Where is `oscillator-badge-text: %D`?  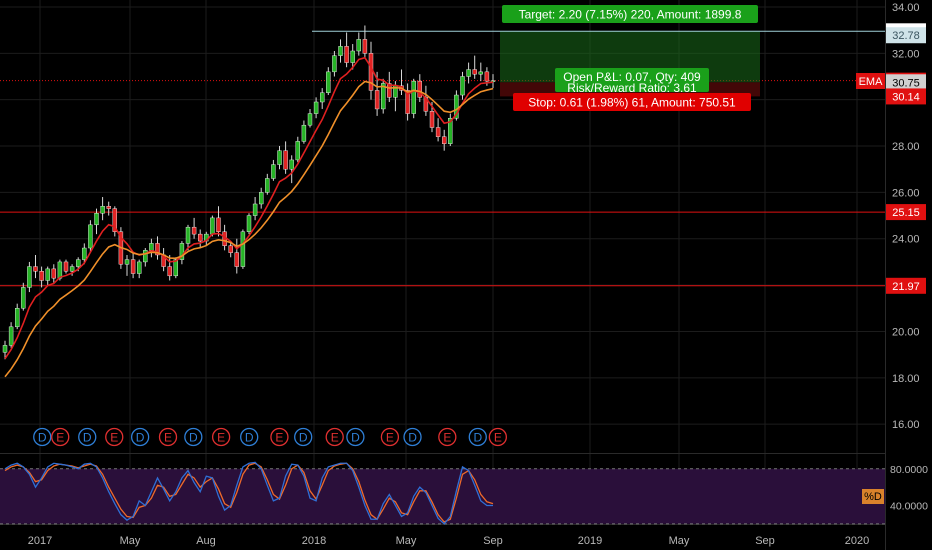
oscillator-badge-text: %D is located at coordinates (873, 497).